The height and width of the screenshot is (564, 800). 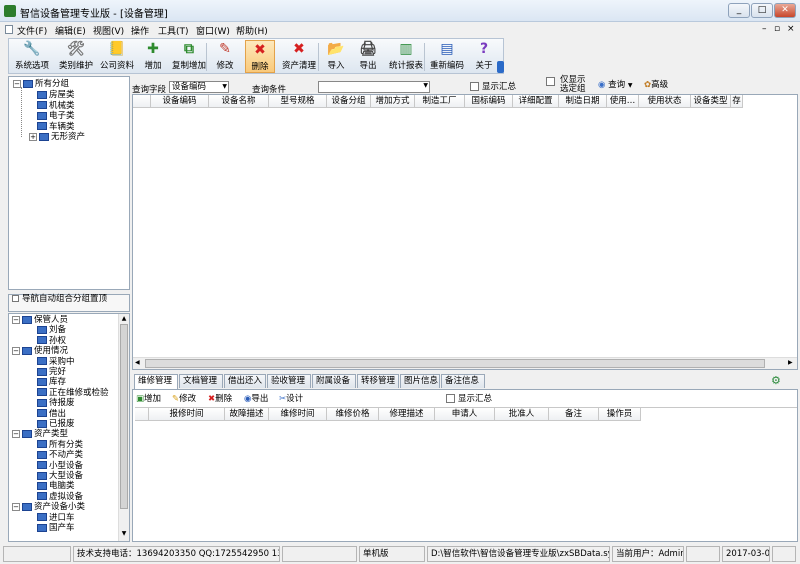 I want to click on nav-group-11: − 资产类型, so click(x=40, y=434).